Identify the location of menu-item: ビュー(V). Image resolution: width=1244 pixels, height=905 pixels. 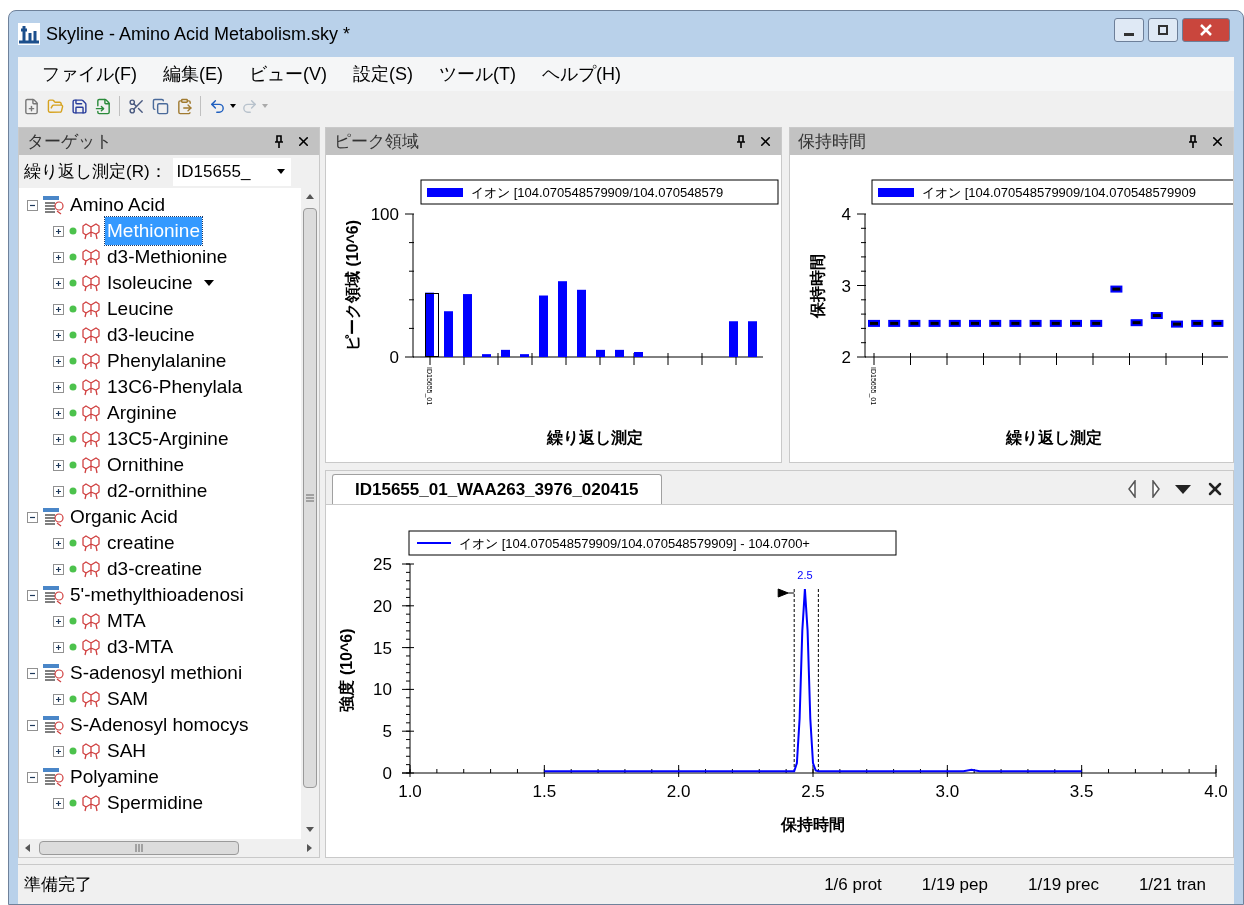
(288, 74).